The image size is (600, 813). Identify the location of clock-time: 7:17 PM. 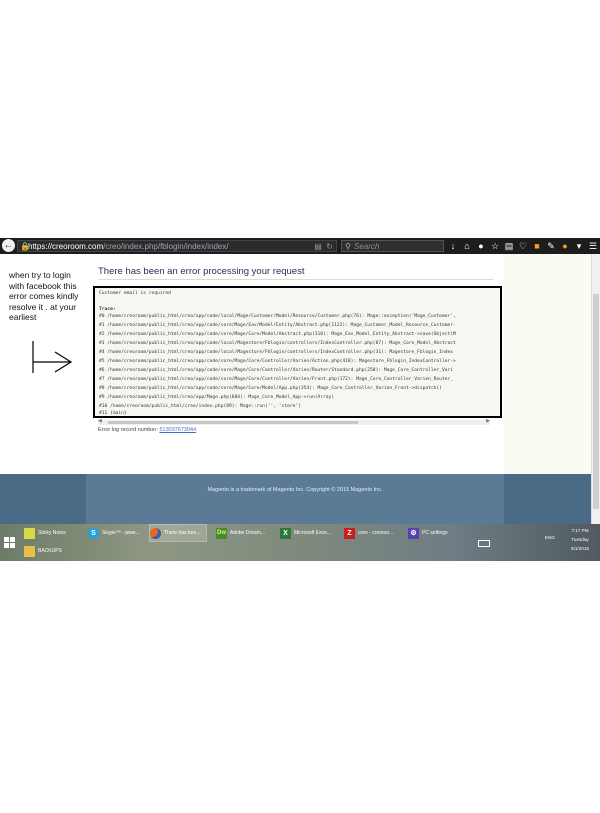
(580, 530).